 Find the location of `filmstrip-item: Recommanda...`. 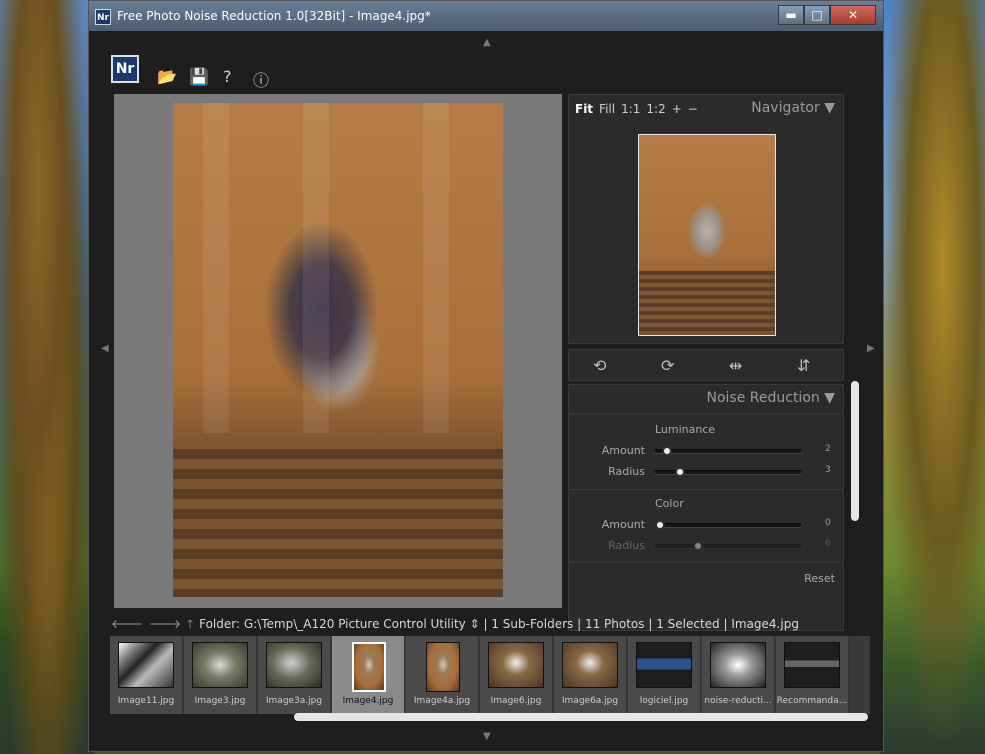

filmstrip-item: Recommanda... is located at coordinates (812, 675).